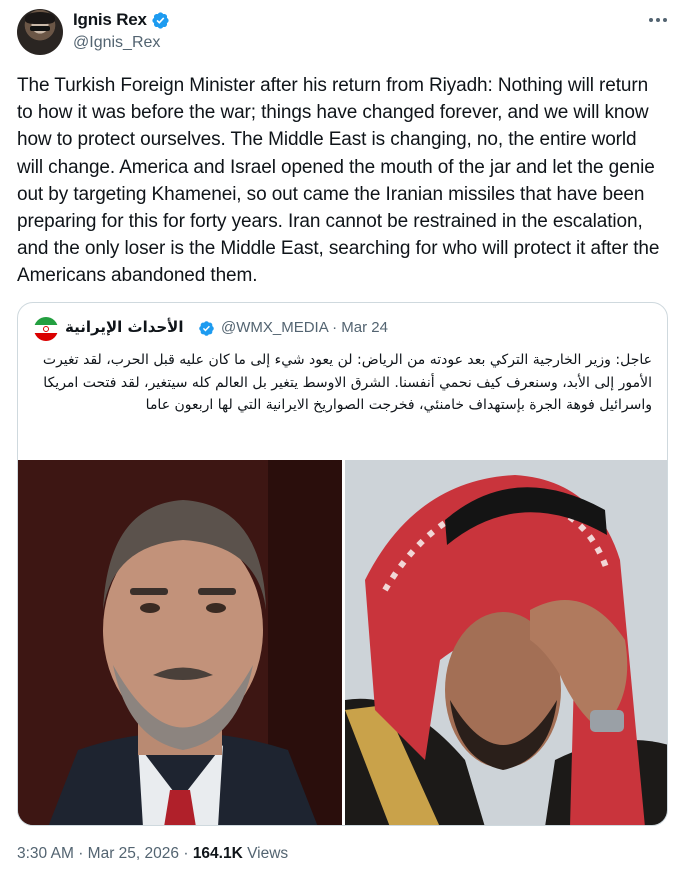 Image resolution: width=686 pixels, height=876 pixels. What do you see at coordinates (40, 28) in the screenshot?
I see `avatar-glasses` at bounding box center [40, 28].